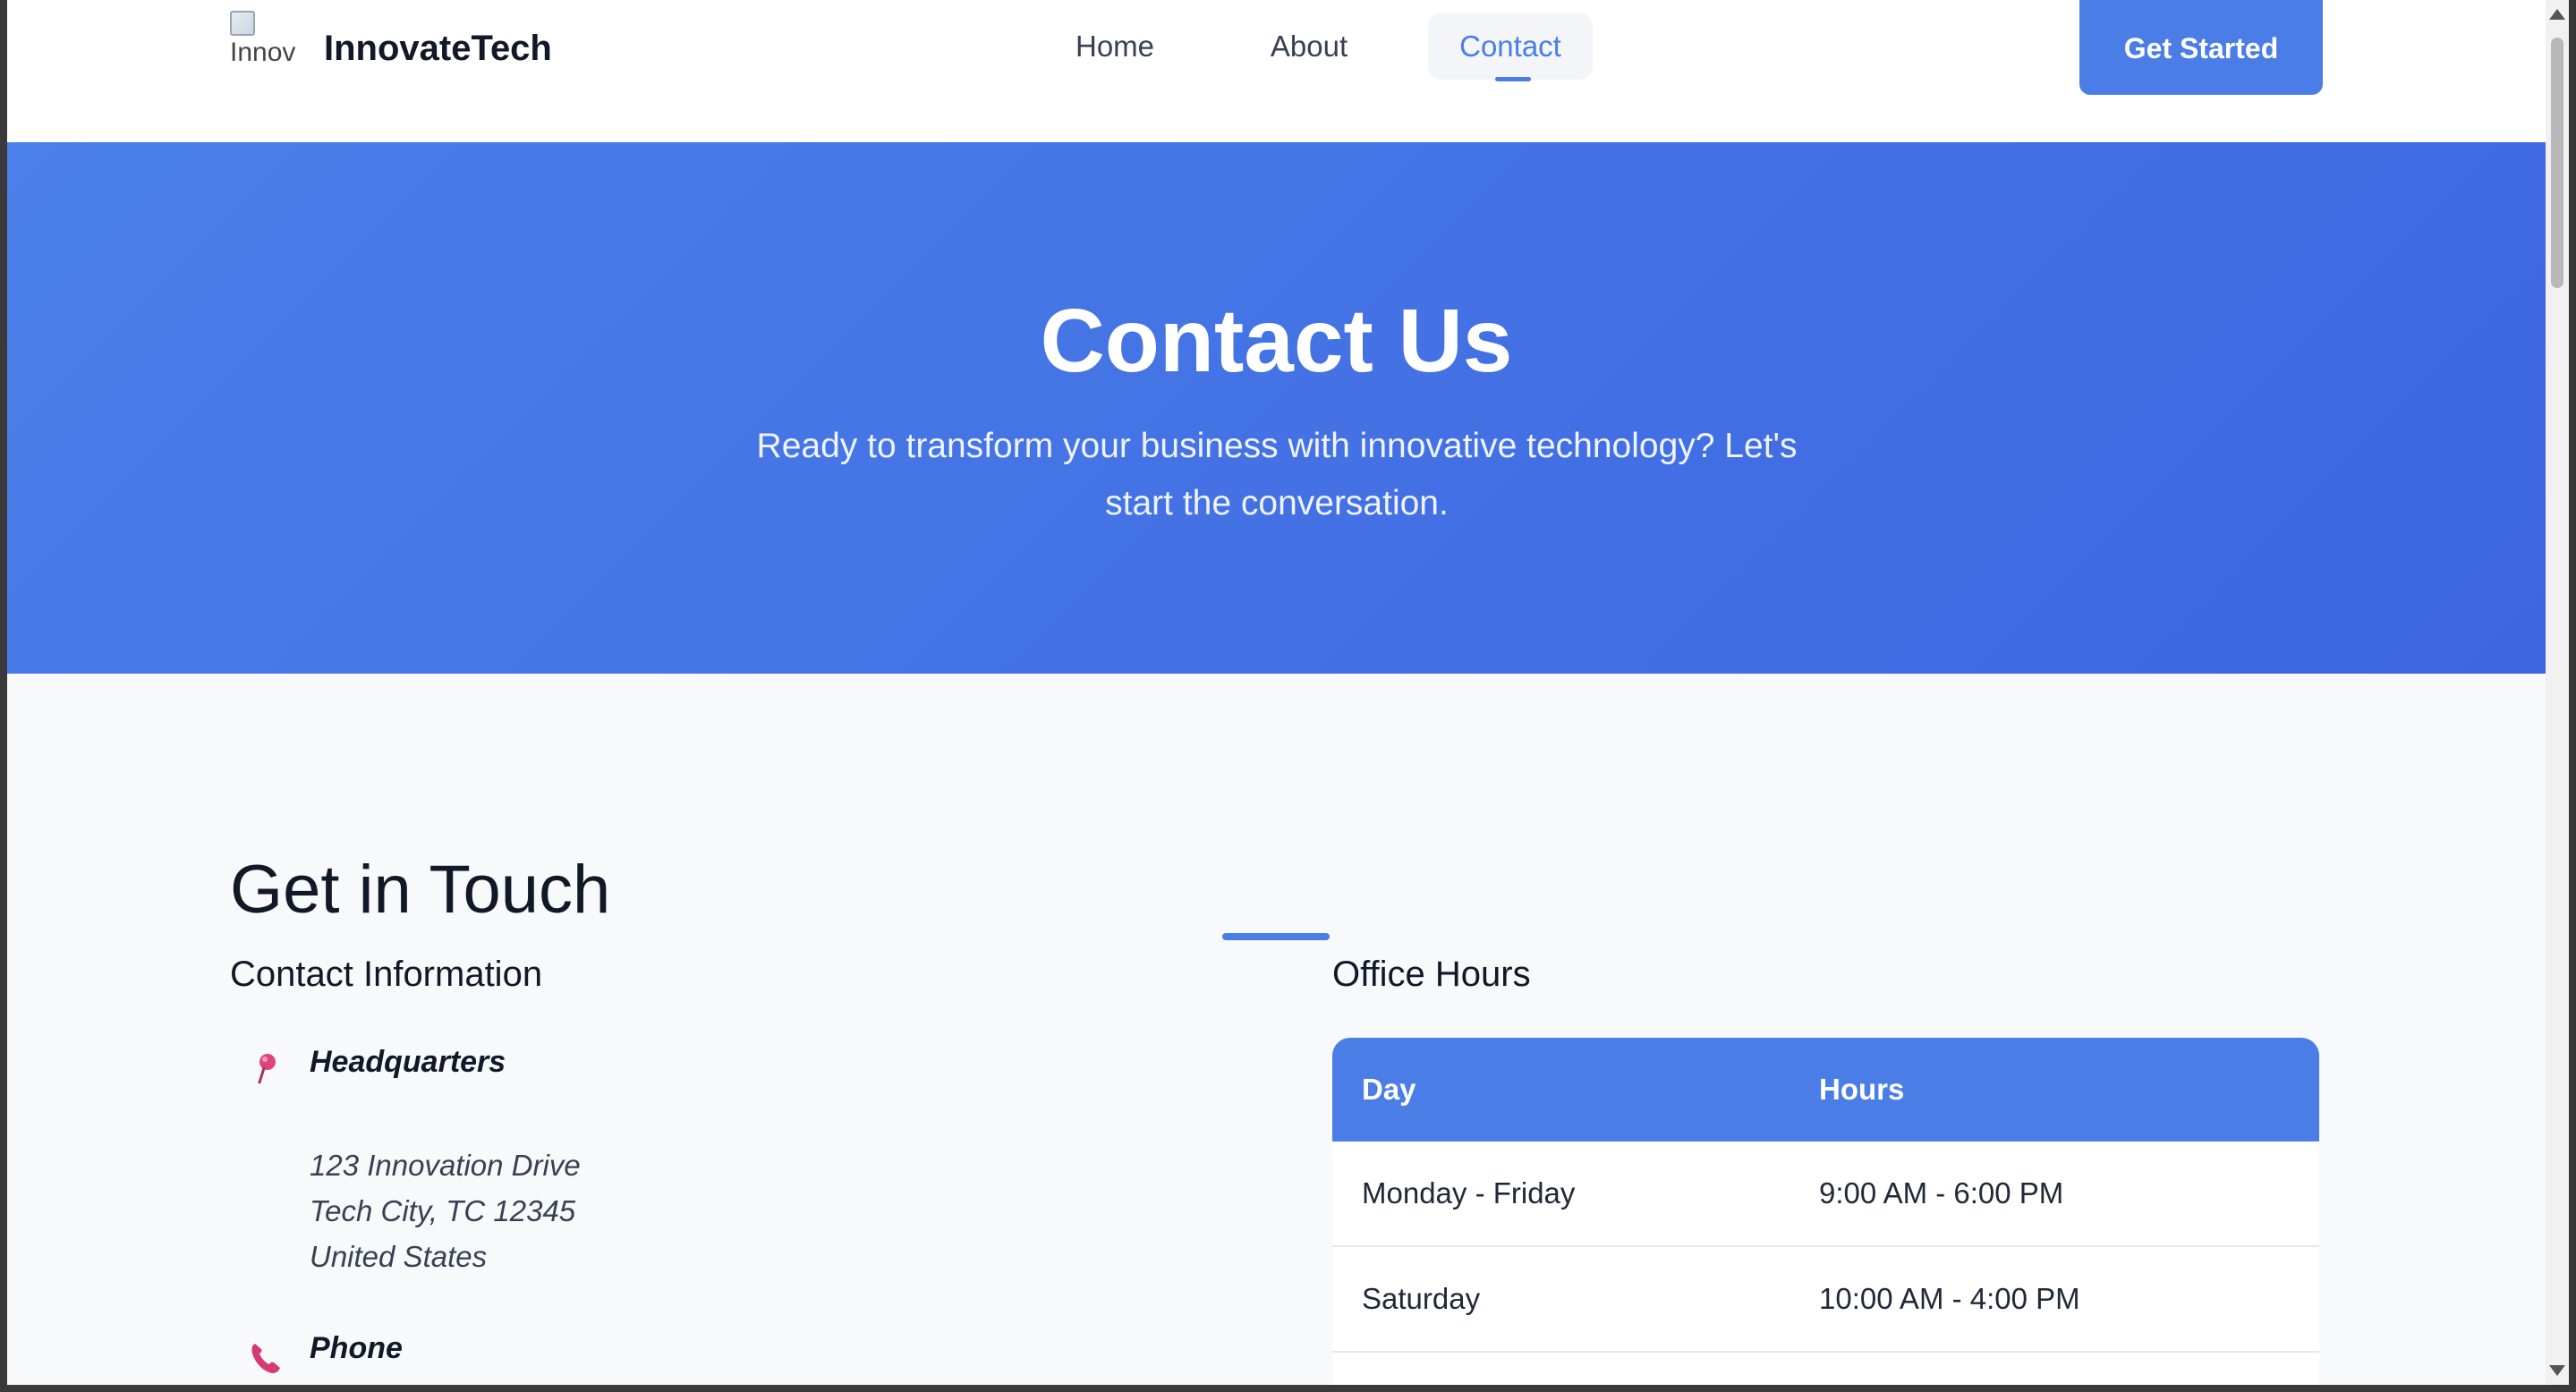 Image resolution: width=2576 pixels, height=1392 pixels. Describe the element at coordinates (242, 23) in the screenshot. I see `broken-image-icon` at that location.